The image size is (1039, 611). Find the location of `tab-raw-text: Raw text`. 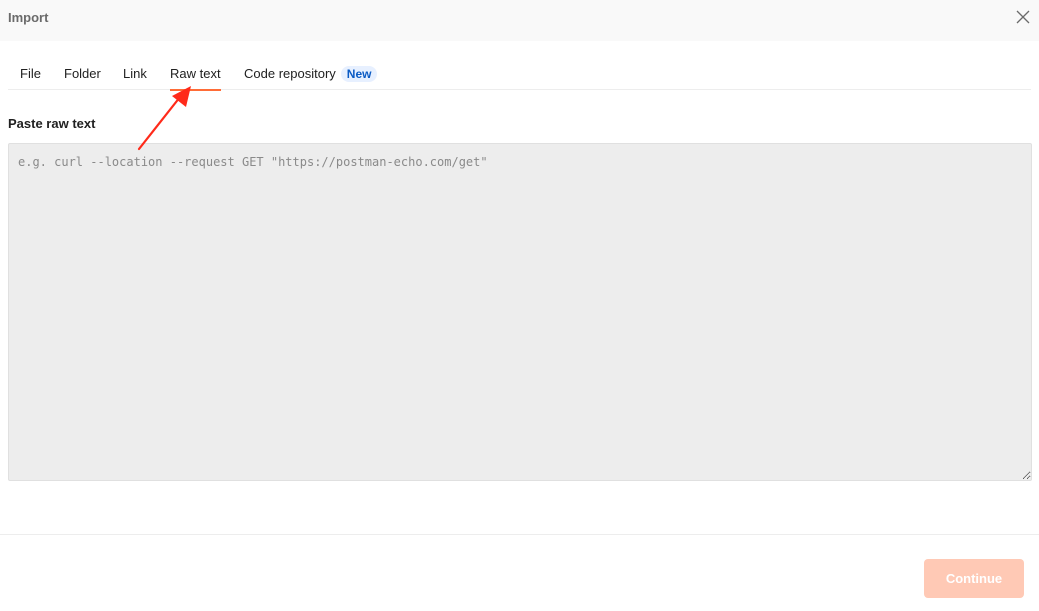

tab-raw-text: Raw text is located at coordinates (195, 78).